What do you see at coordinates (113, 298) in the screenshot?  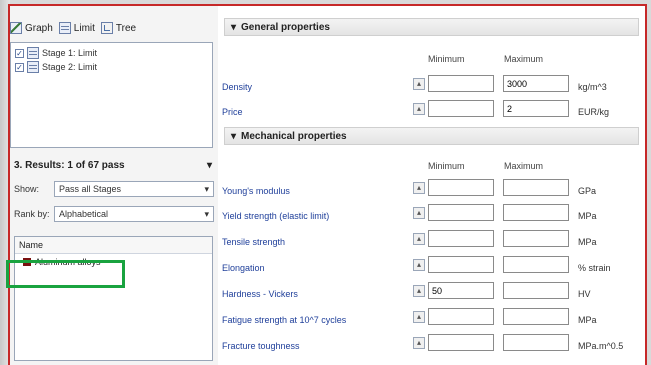 I see `results-list: Name Aluminum alloys` at bounding box center [113, 298].